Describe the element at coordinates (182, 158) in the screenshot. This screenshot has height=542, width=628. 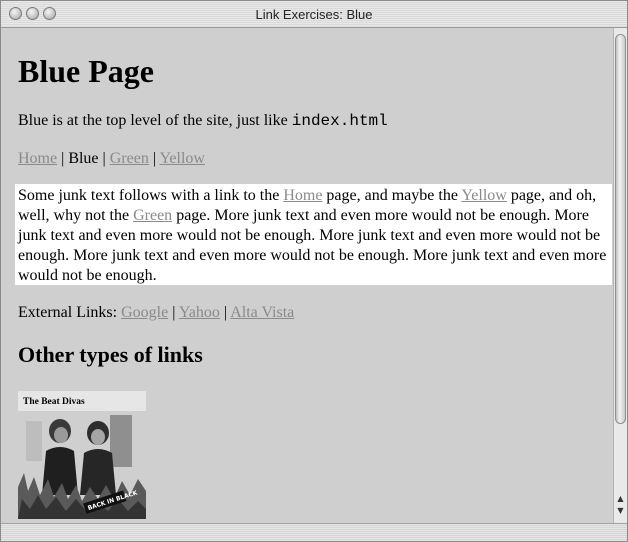
I see `nav-link-yellow: Yellow` at that location.